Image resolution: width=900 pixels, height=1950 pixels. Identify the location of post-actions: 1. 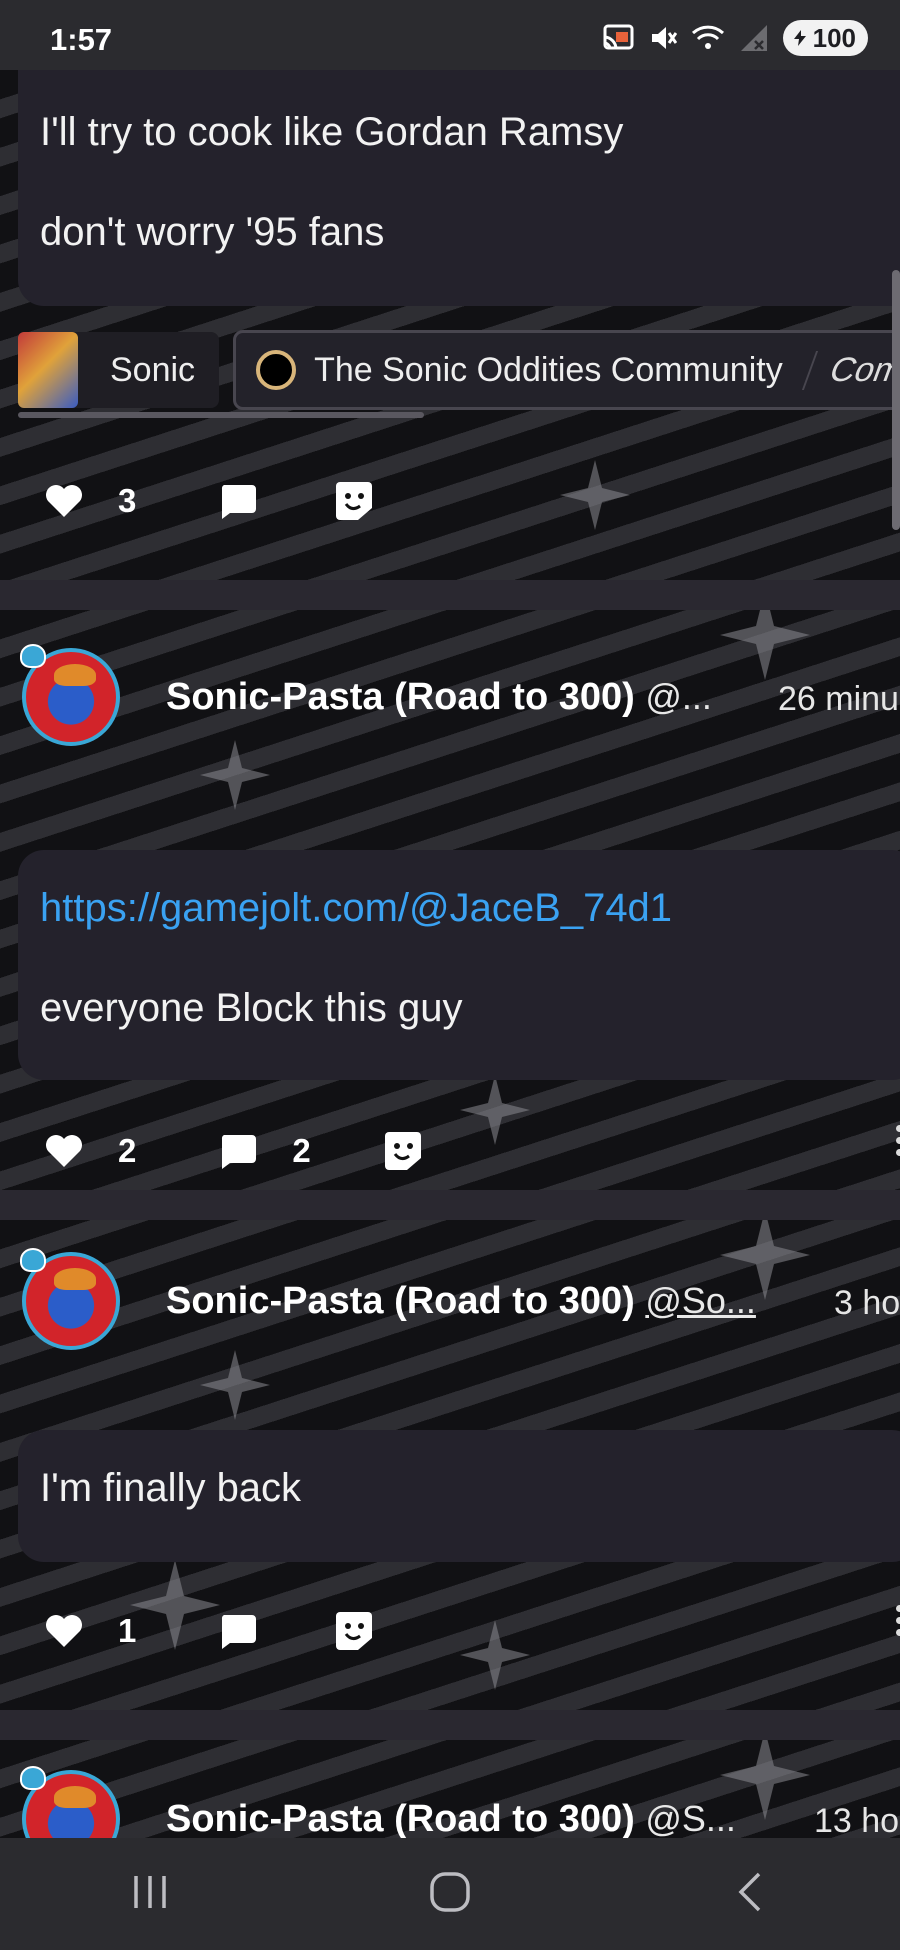
(209, 1631).